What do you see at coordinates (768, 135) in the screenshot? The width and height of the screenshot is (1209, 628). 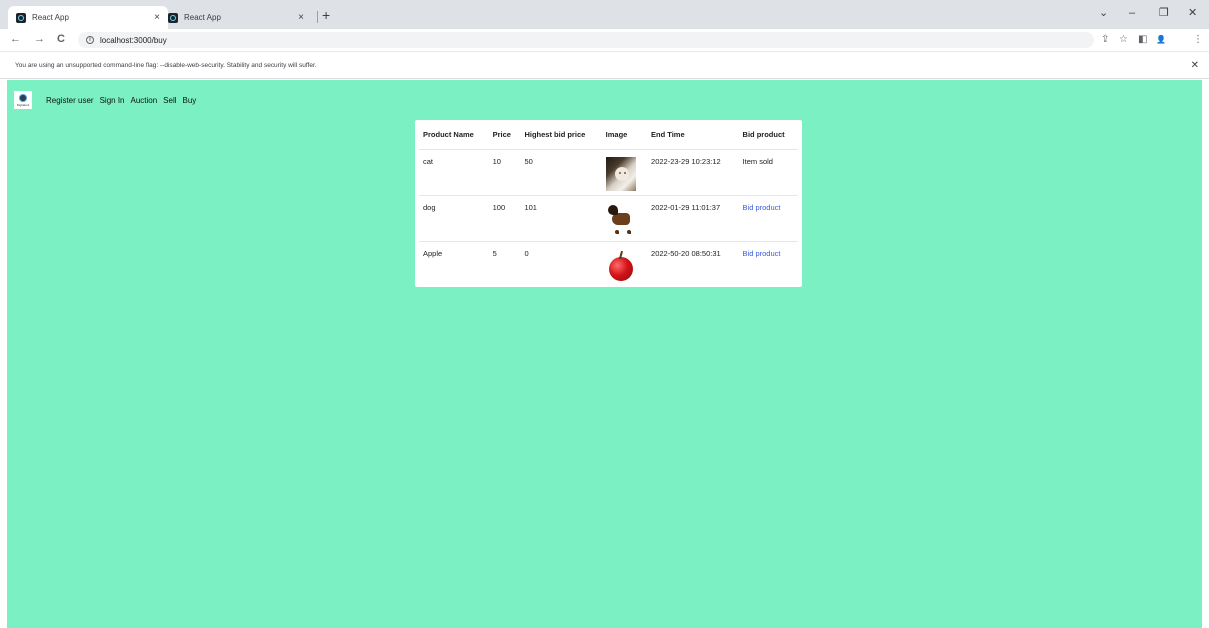 I see `header-bid-product: Bid product` at bounding box center [768, 135].